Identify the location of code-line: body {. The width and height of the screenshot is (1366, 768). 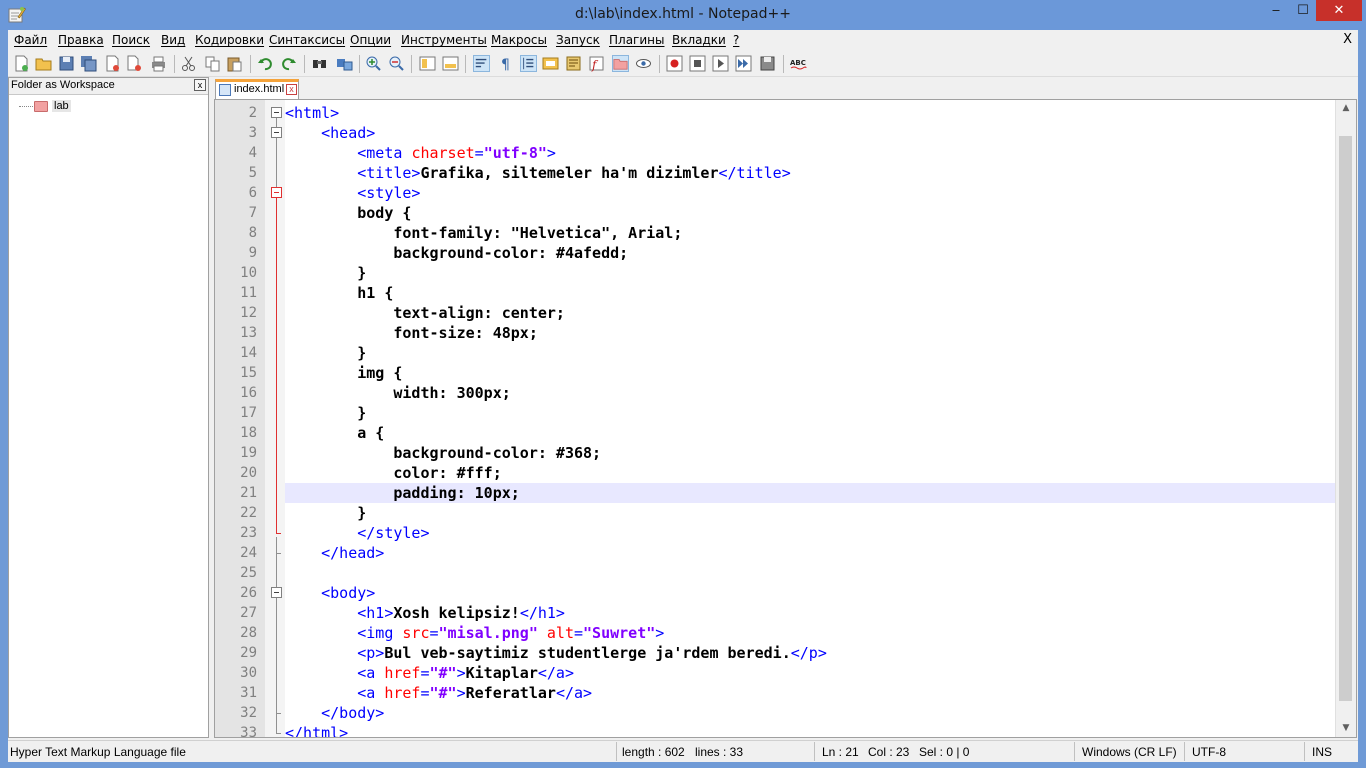
(810, 213).